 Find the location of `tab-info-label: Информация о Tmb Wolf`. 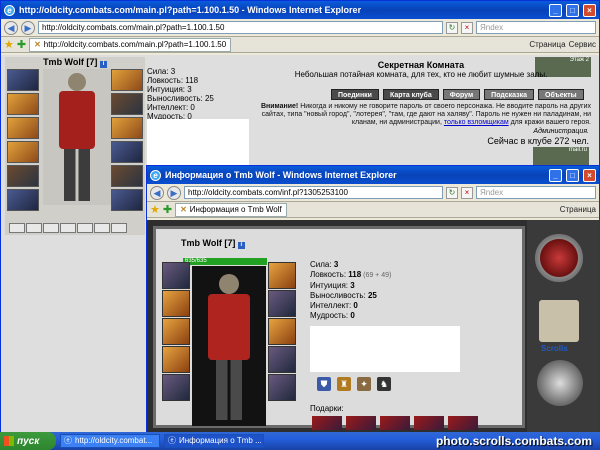

tab-info-label: Информация о Tmb Wolf is located at coordinates (235, 209).